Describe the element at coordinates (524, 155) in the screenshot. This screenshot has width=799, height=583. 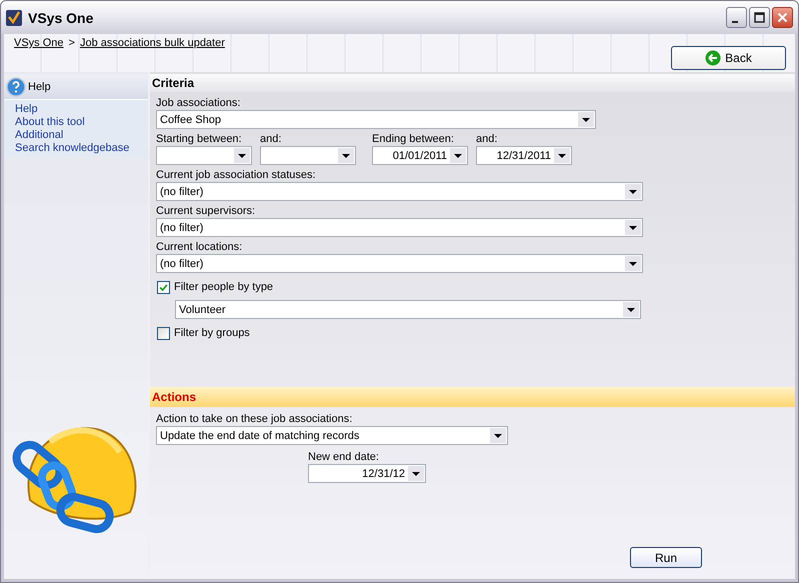
I see `dropdown: 12/31/2011` at that location.